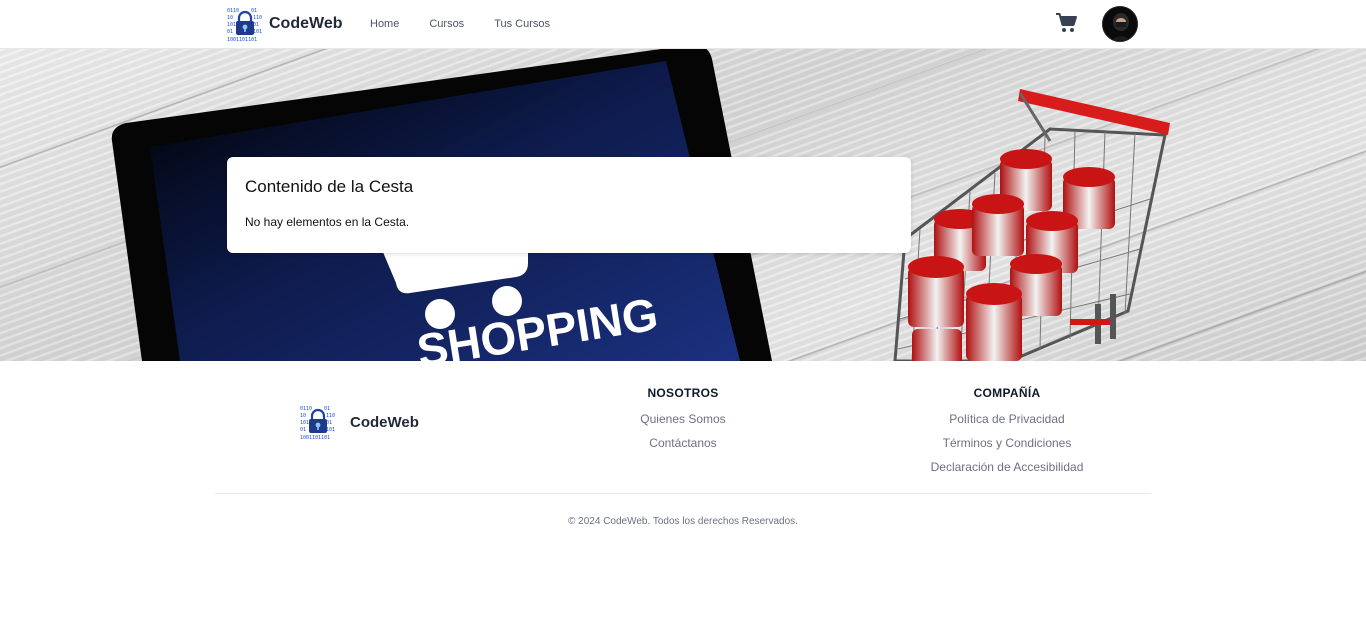  I want to click on footer-link-quienes-somos: Quienes Somos, so click(683, 419).